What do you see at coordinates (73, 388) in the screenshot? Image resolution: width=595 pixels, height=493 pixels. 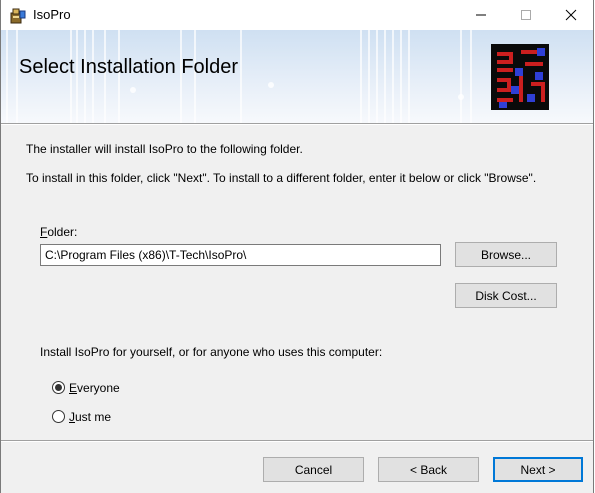 I see `everyone-mnemonic: E` at bounding box center [73, 388].